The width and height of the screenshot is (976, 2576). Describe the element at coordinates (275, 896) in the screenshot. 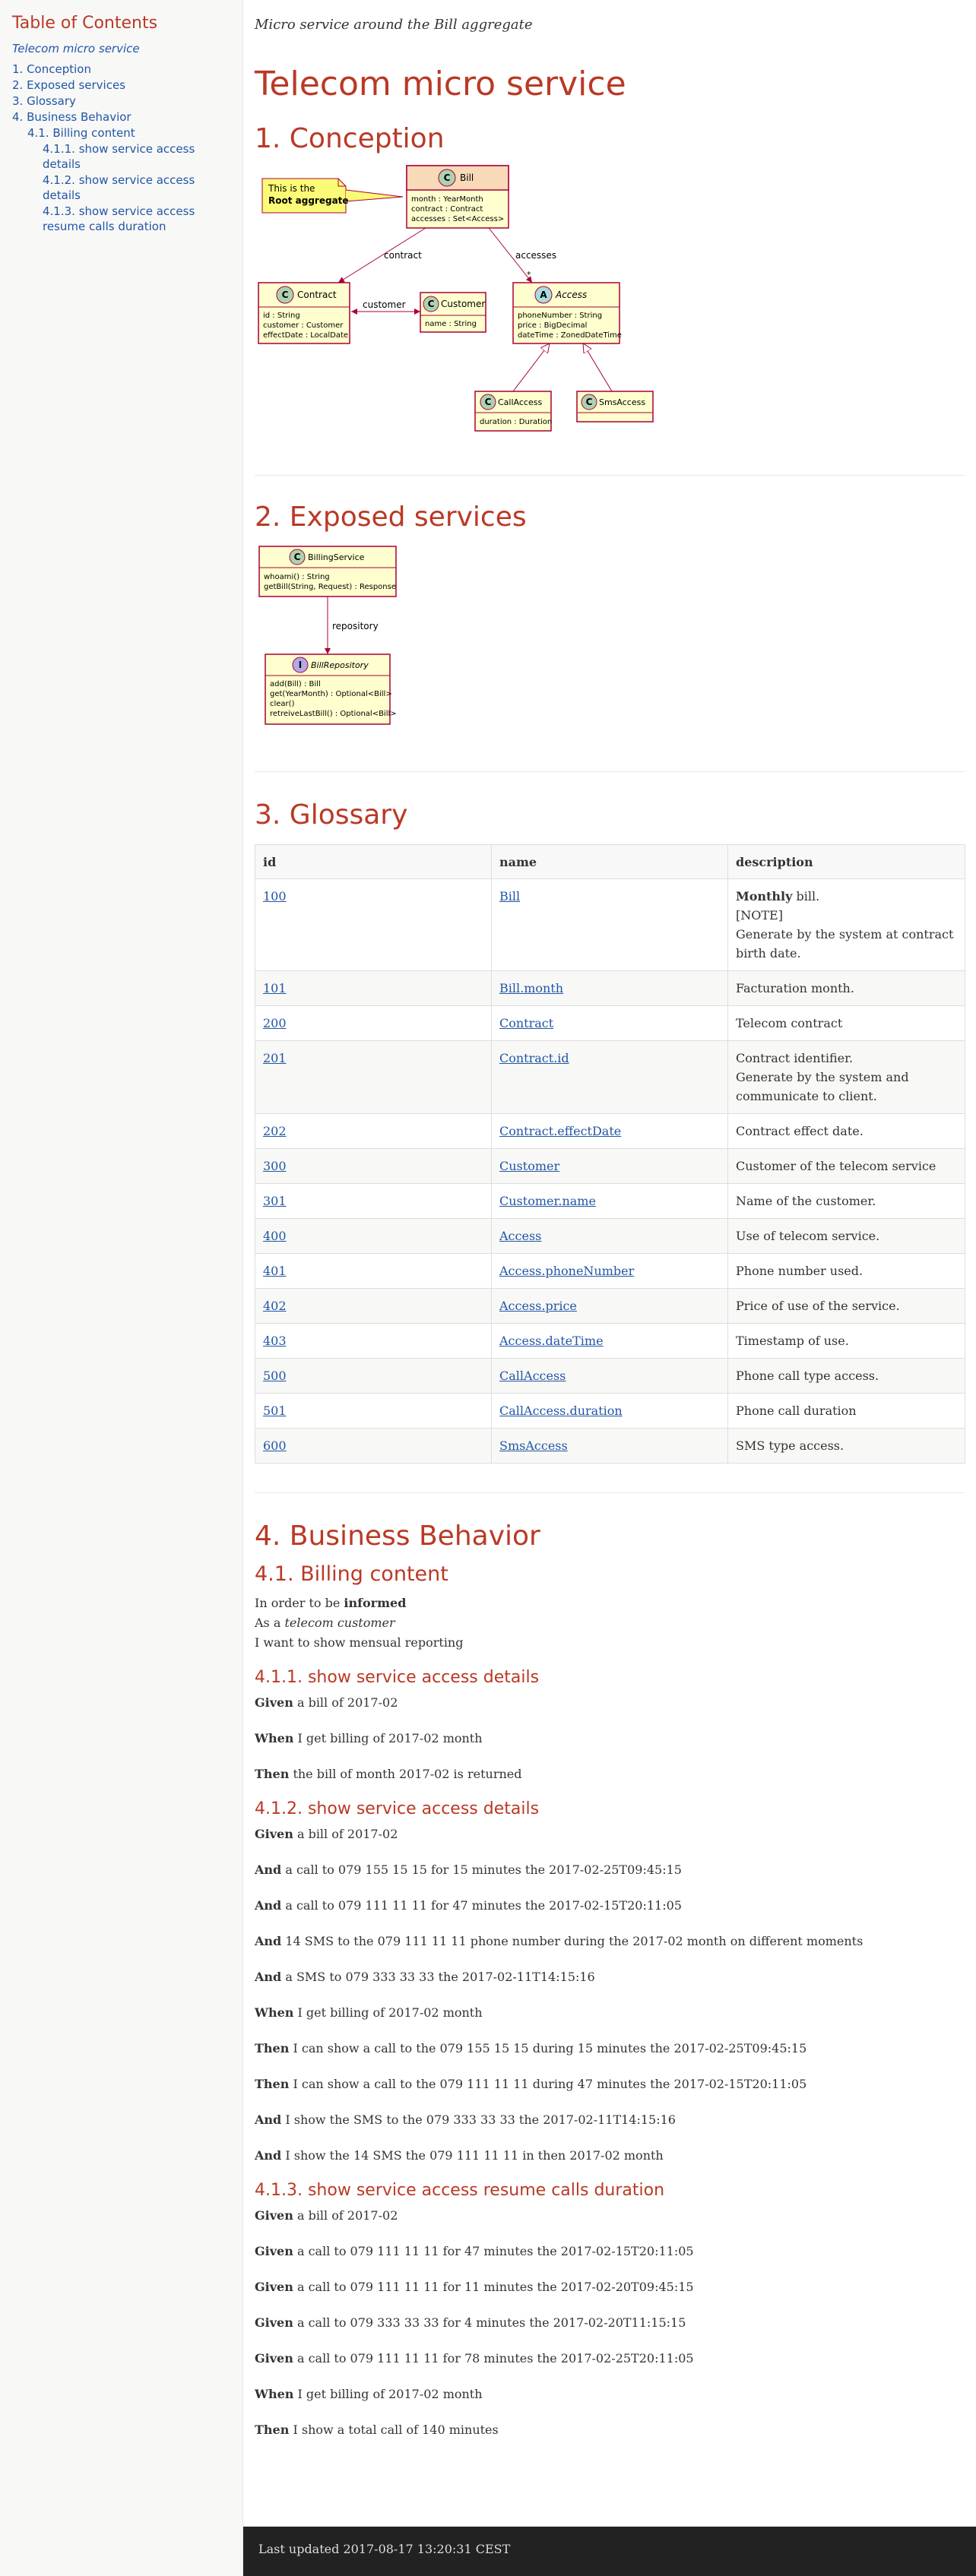

I see `glossary-id-link: 100` at that location.